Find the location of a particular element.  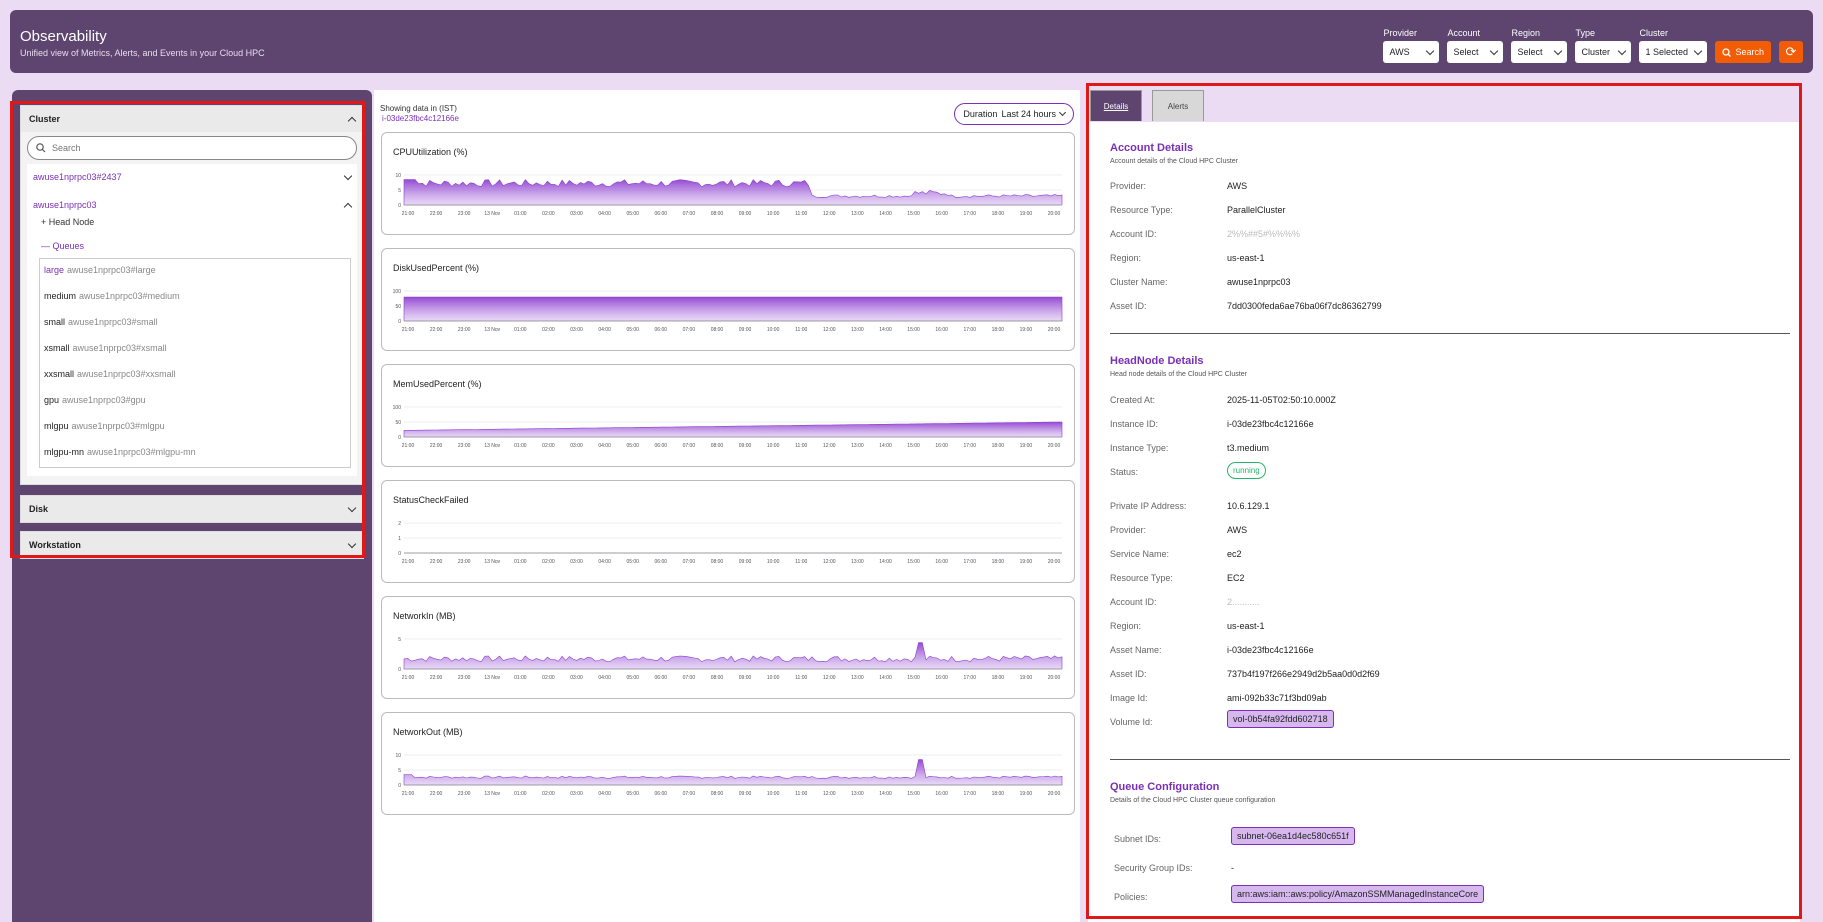

detail-key: Image Id: is located at coordinates (1129, 698).